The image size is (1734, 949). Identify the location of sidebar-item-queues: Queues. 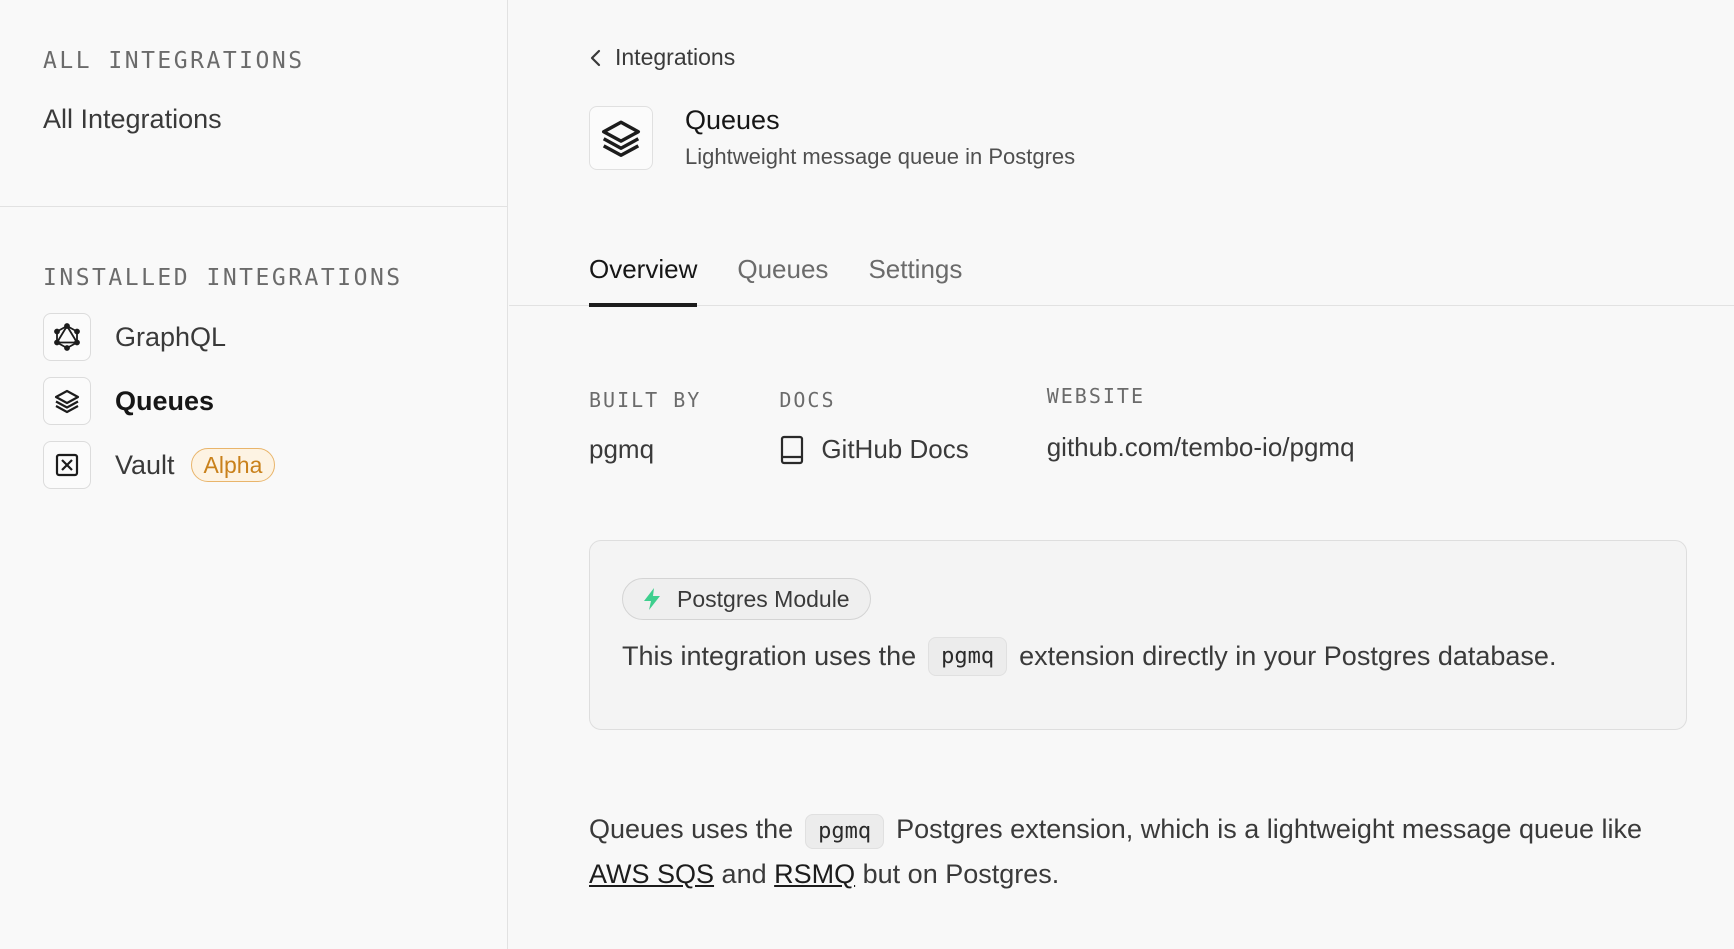
(275, 401).